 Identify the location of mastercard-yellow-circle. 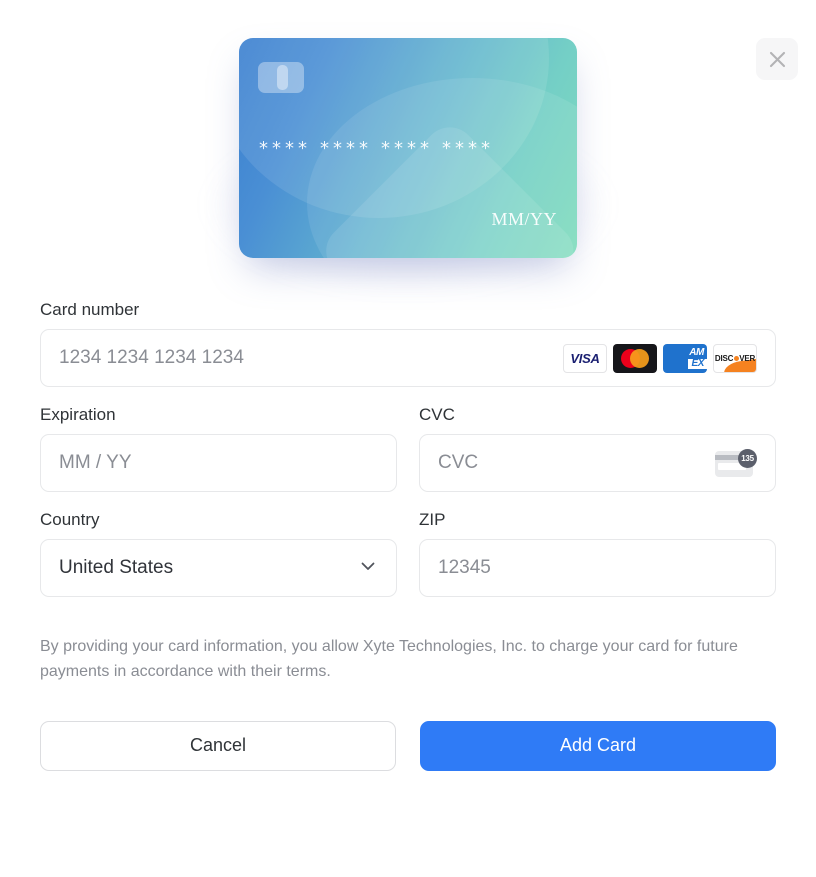
(639, 358).